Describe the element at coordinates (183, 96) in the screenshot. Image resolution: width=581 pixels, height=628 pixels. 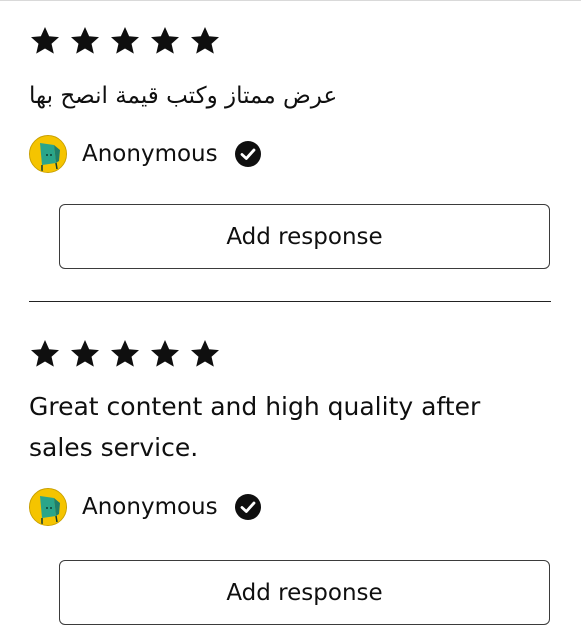
I see `review-text: عرض ممتاز وكتب قيمة انصح بها` at that location.